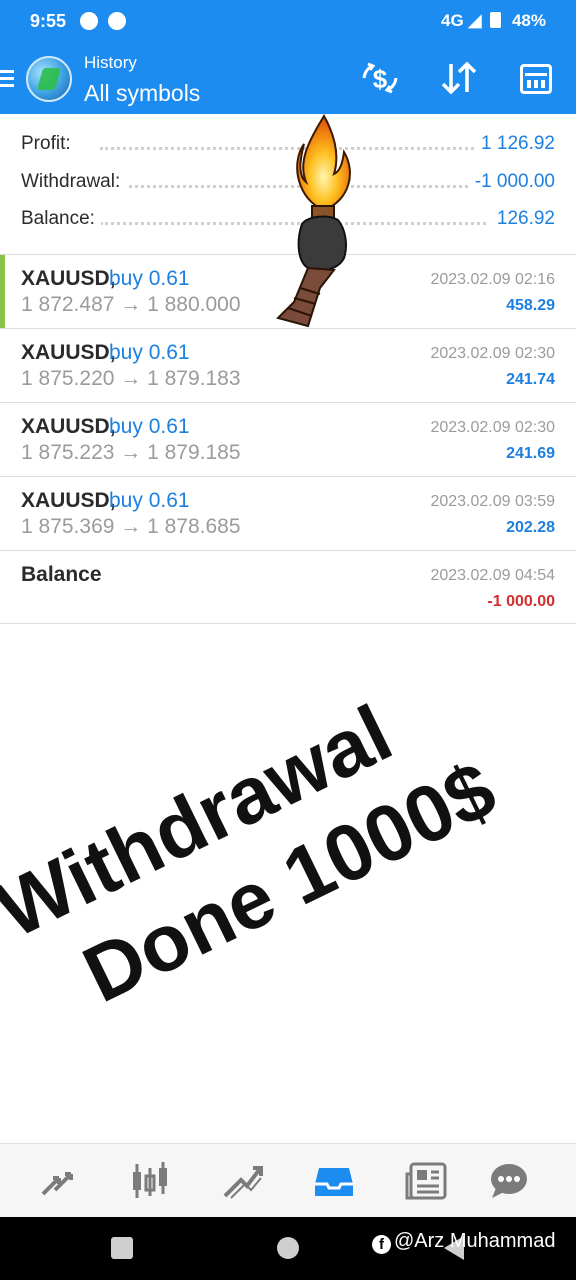 This screenshot has height=1280, width=576. What do you see at coordinates (288, 1248) in the screenshot?
I see `home-icon` at bounding box center [288, 1248].